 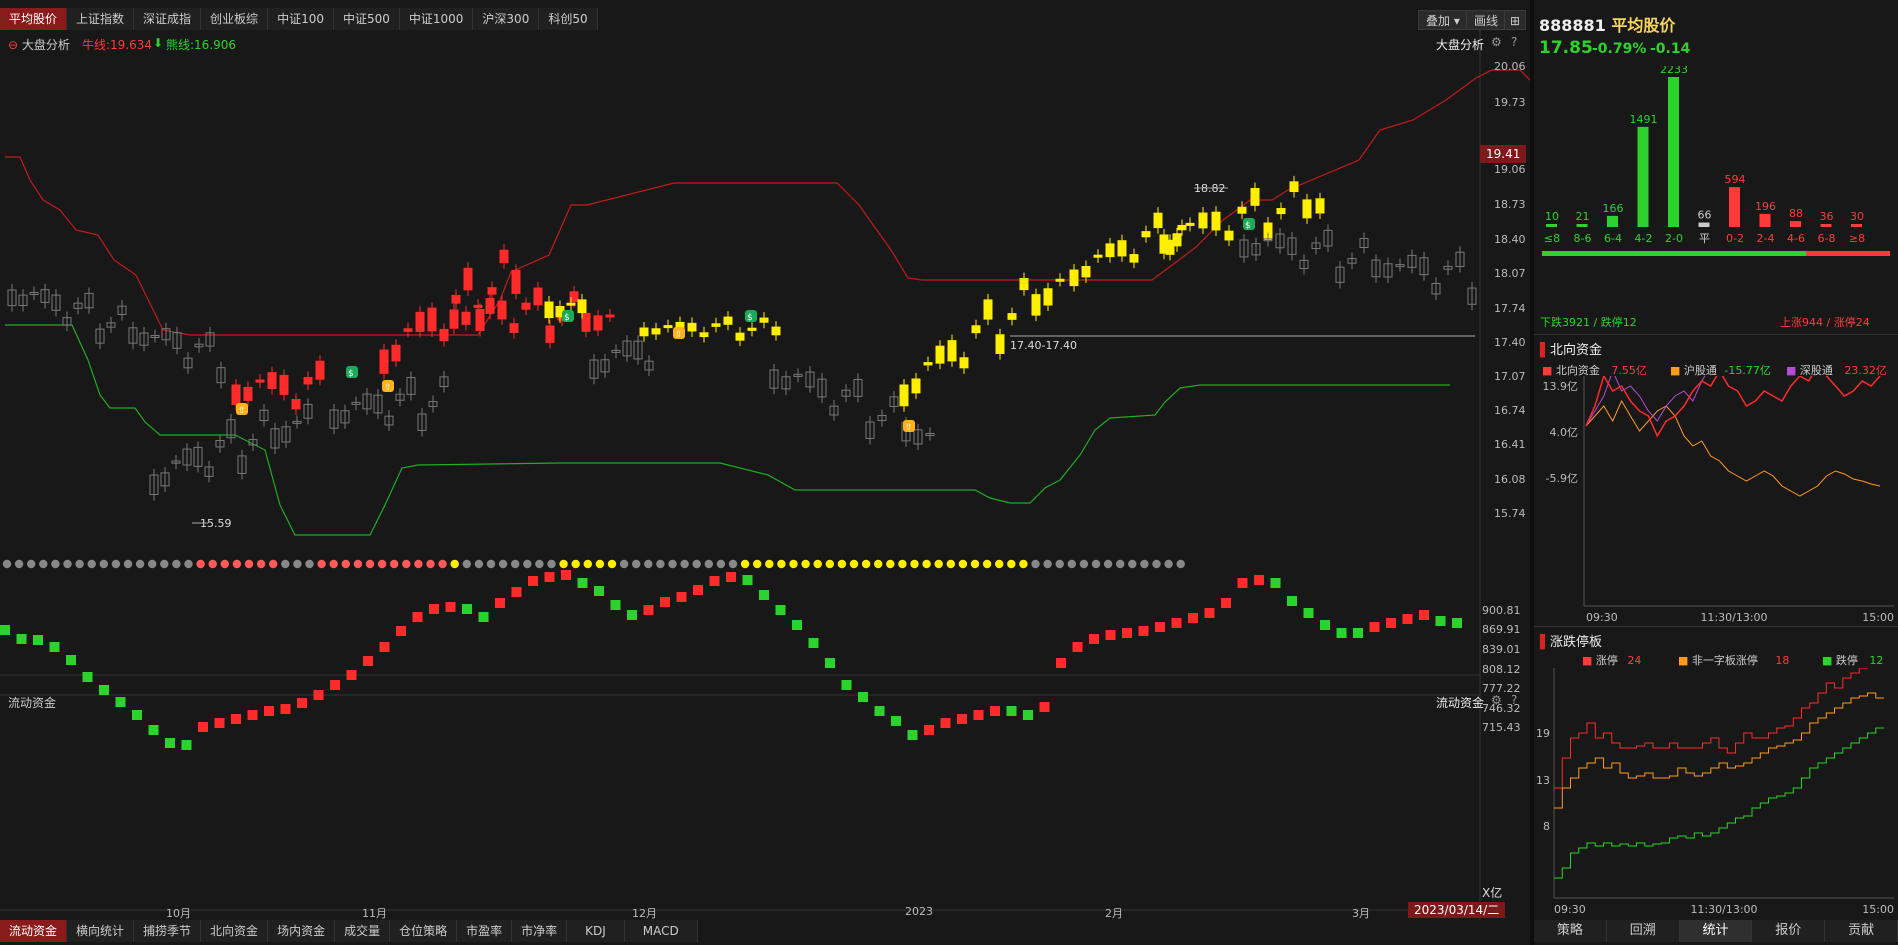 I want to click on tab-csi1000: 中证1000, so click(x=436, y=19).